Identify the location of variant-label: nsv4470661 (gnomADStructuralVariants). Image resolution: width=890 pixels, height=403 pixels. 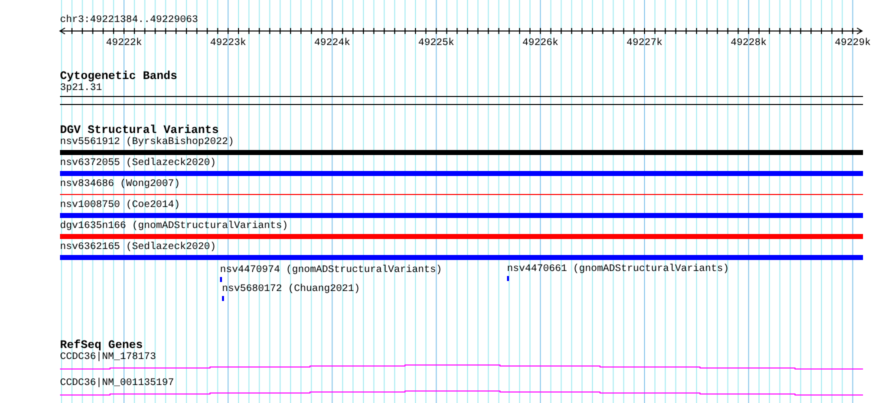
(618, 270).